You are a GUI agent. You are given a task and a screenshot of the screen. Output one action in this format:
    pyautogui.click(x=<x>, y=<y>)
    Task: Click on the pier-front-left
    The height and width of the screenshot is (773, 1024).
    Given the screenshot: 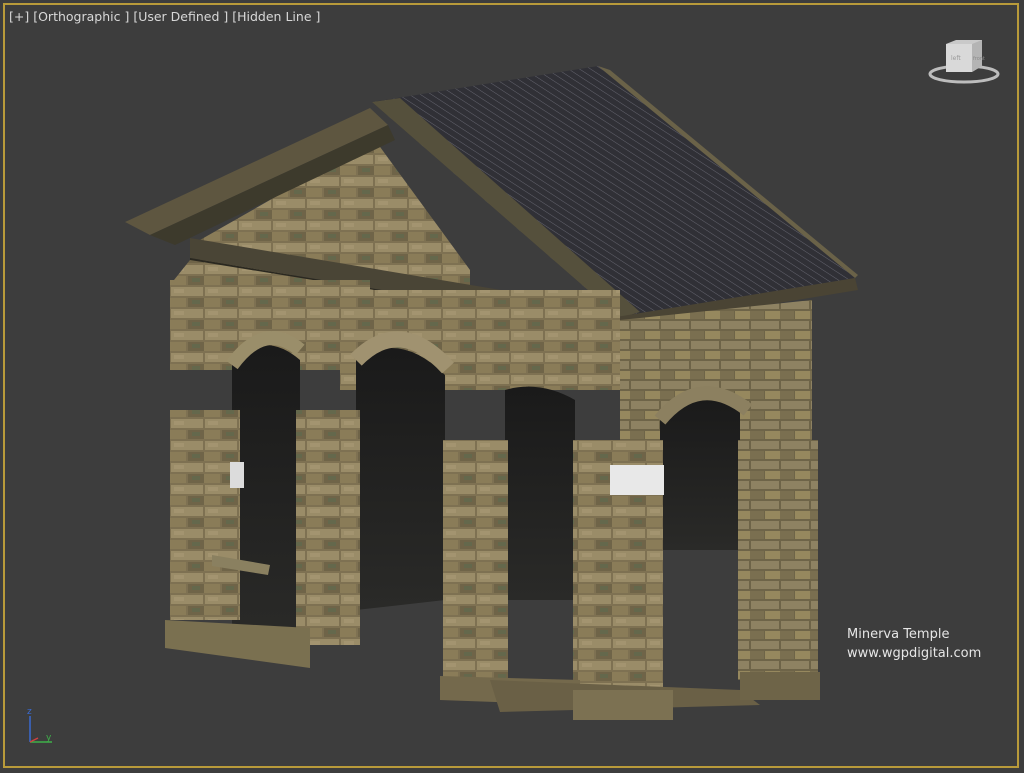 What is the action you would take?
    pyautogui.click(x=328, y=527)
    